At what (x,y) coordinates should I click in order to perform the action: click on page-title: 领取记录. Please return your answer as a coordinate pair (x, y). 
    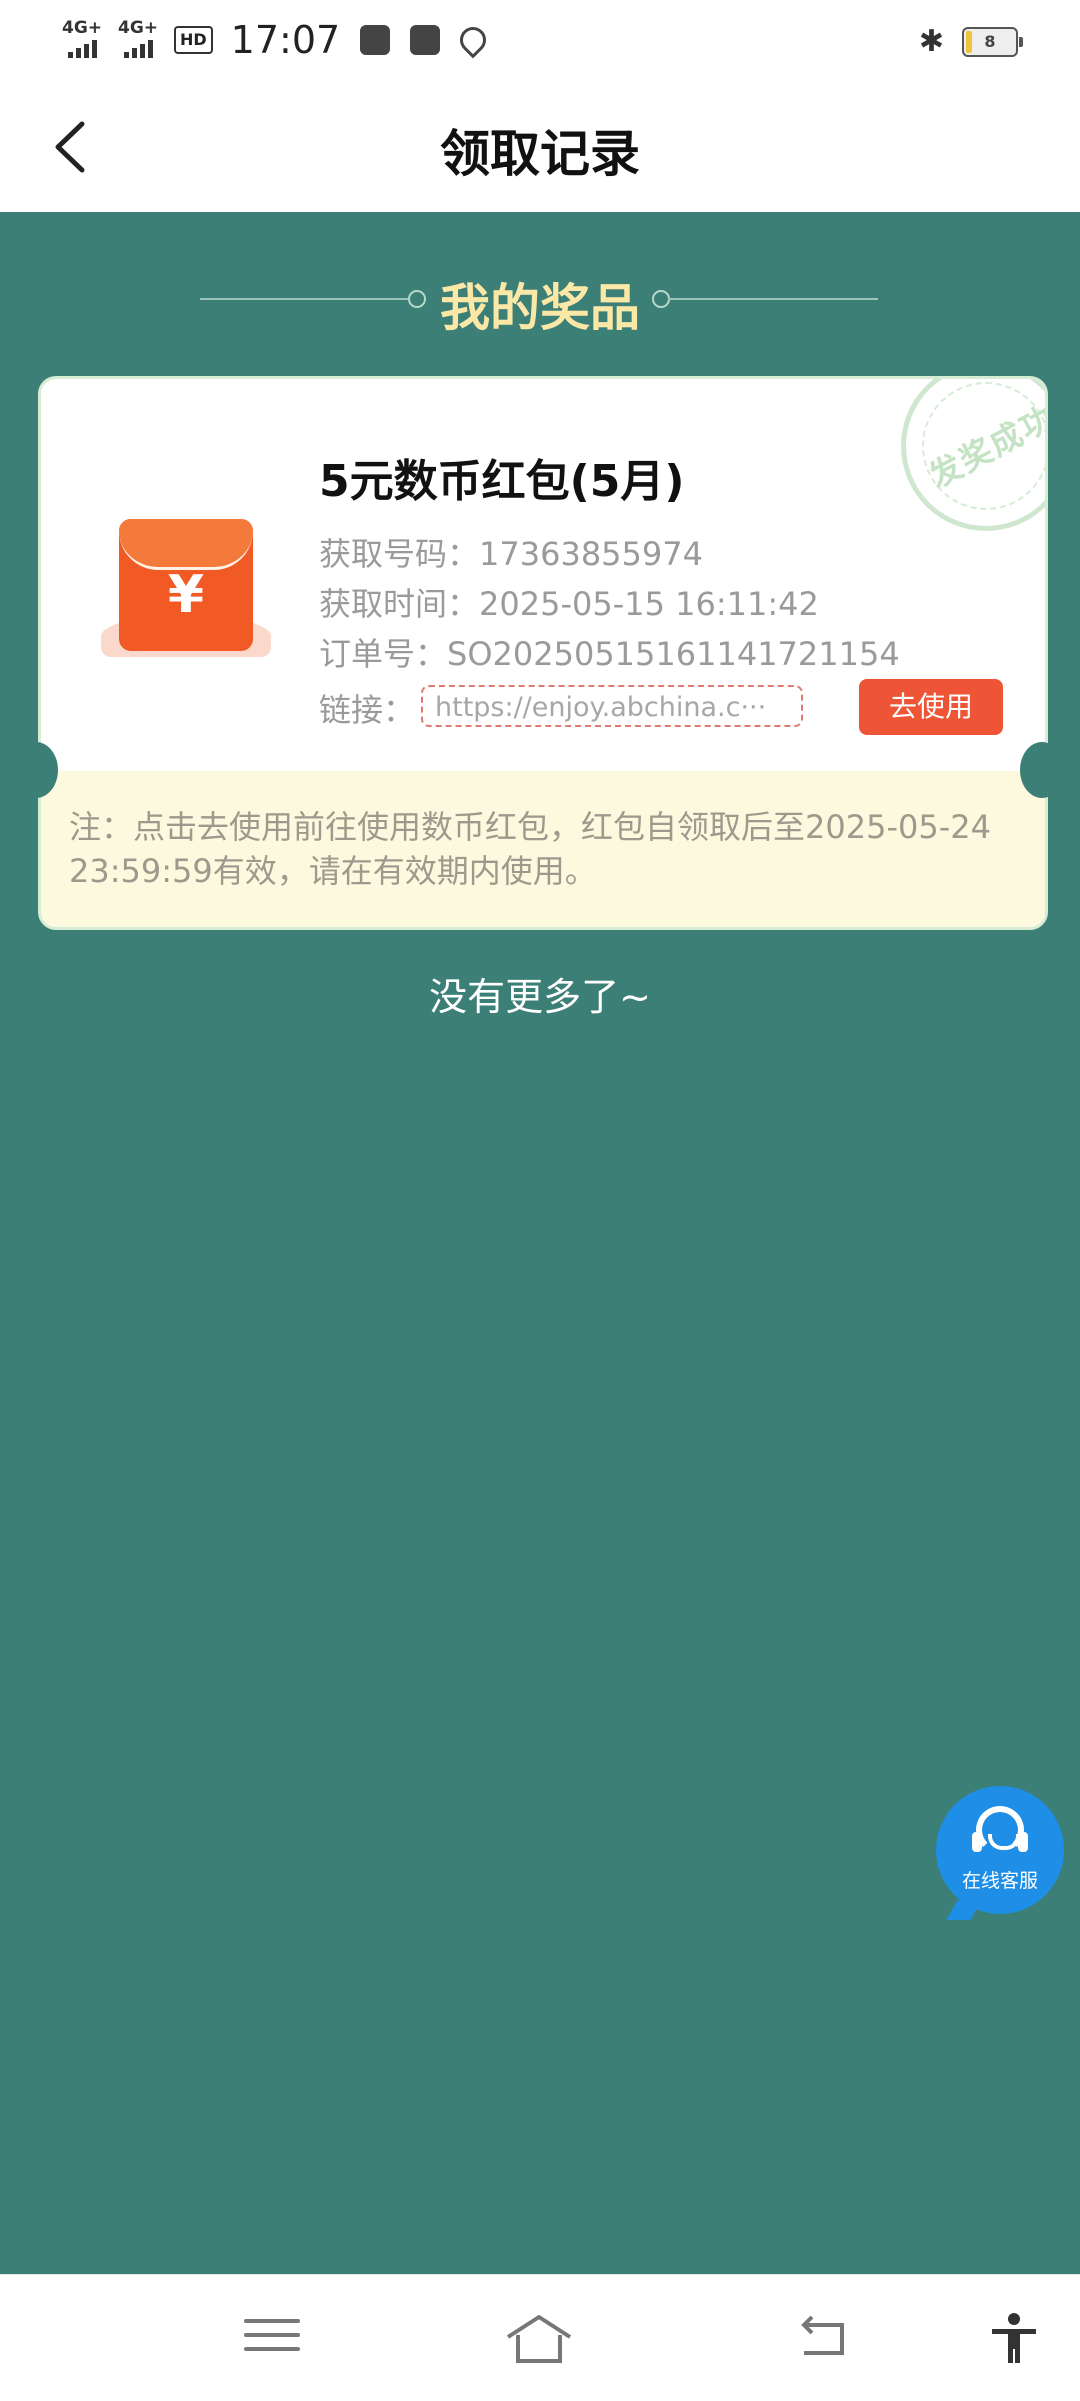
    Looking at the image, I should click on (540, 154).